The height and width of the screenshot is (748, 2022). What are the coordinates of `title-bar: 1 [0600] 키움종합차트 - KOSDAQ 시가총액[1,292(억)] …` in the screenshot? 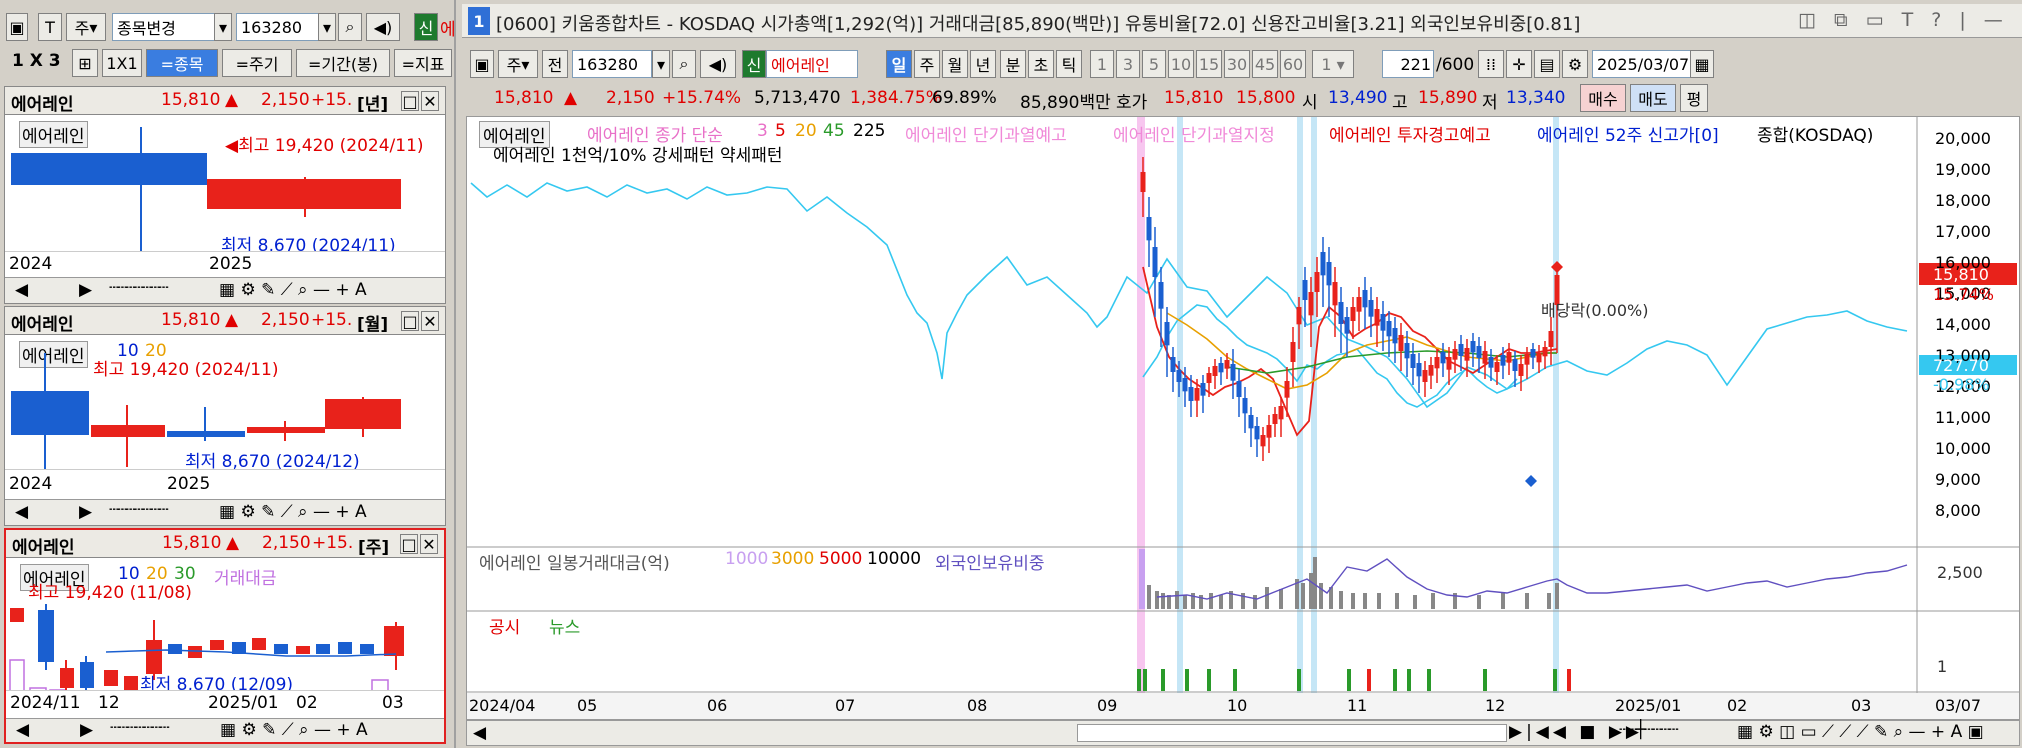 It's located at (1242, 21).